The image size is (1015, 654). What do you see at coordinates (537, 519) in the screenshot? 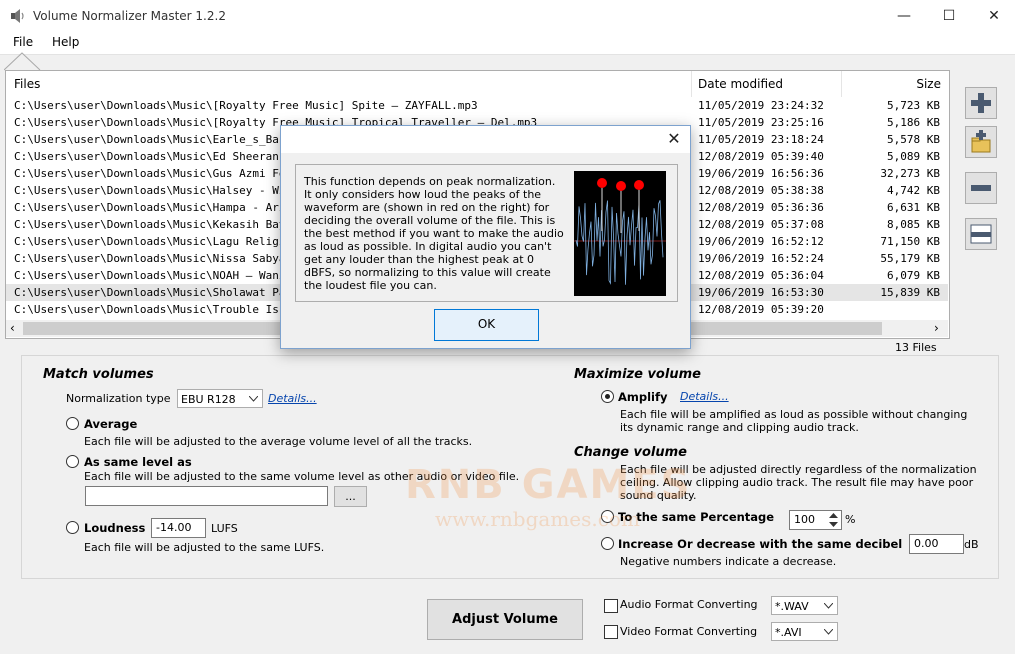
I see `watermark-url: www.rnbgames.com` at bounding box center [537, 519].